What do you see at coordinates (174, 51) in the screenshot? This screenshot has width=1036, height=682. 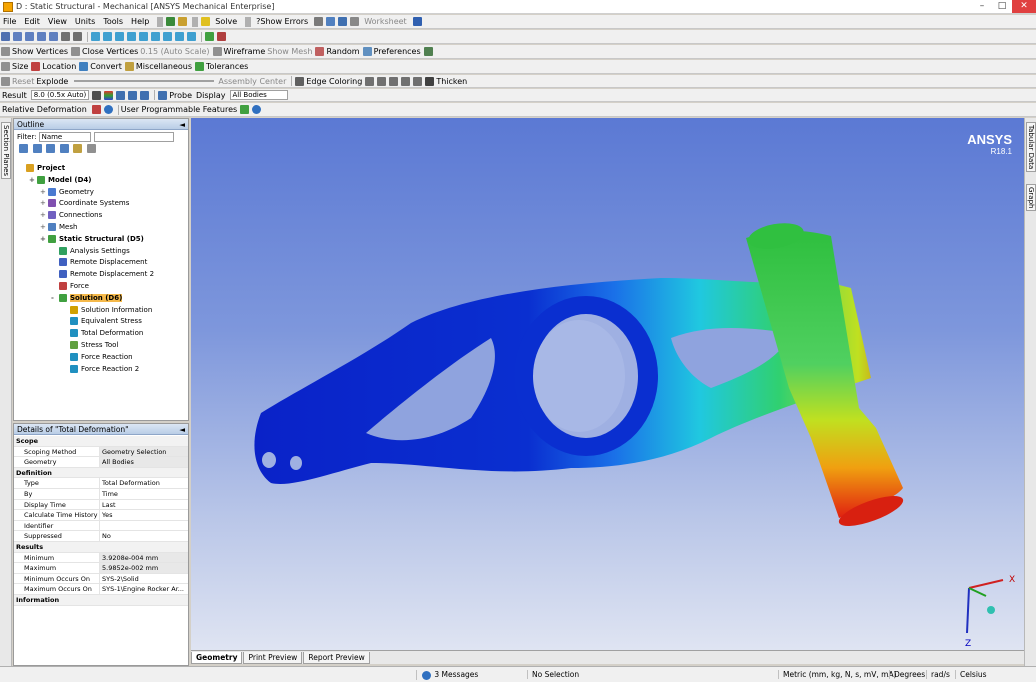 I see `auto-scale-field: 0.15 (Auto Scale)` at bounding box center [174, 51].